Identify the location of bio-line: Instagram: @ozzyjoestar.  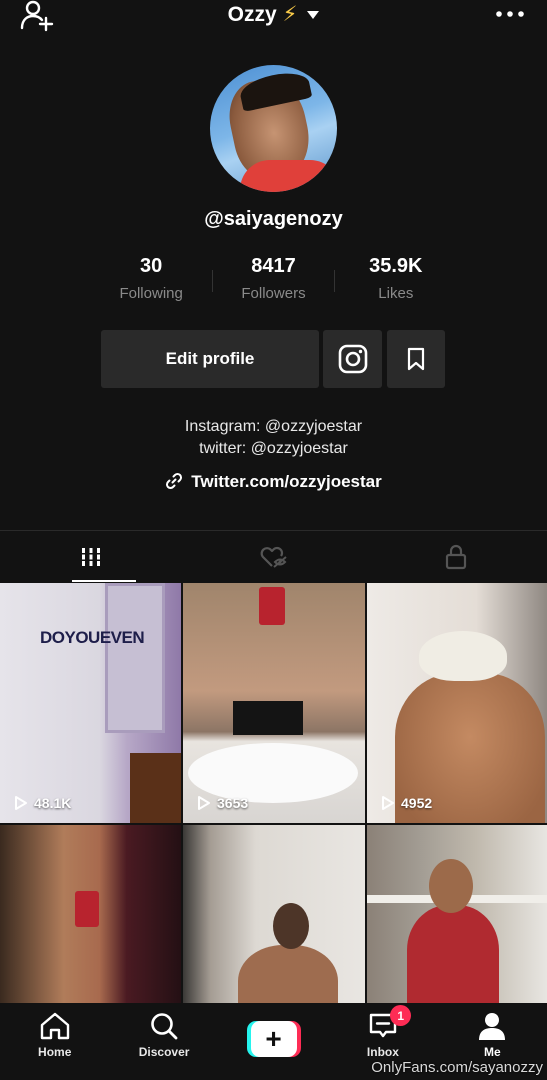
(273, 426).